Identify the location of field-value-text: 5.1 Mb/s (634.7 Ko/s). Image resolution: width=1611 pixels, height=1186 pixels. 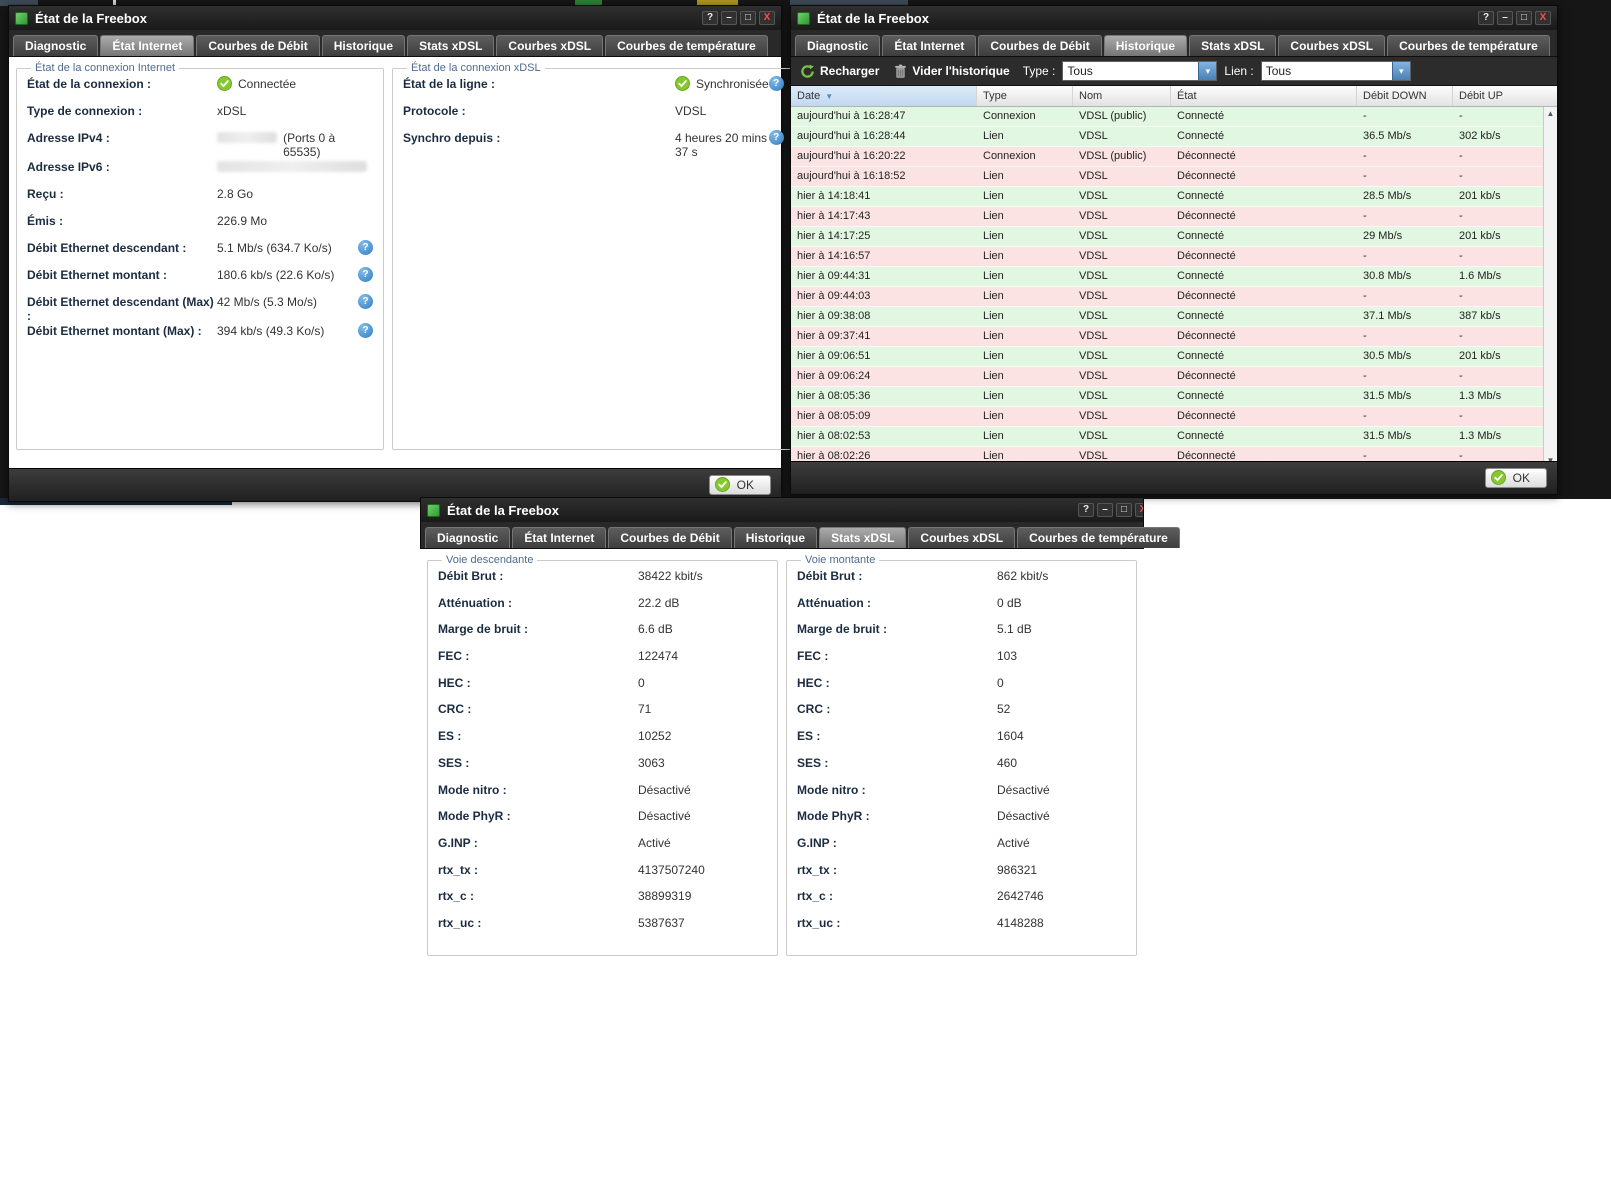
(274, 248).